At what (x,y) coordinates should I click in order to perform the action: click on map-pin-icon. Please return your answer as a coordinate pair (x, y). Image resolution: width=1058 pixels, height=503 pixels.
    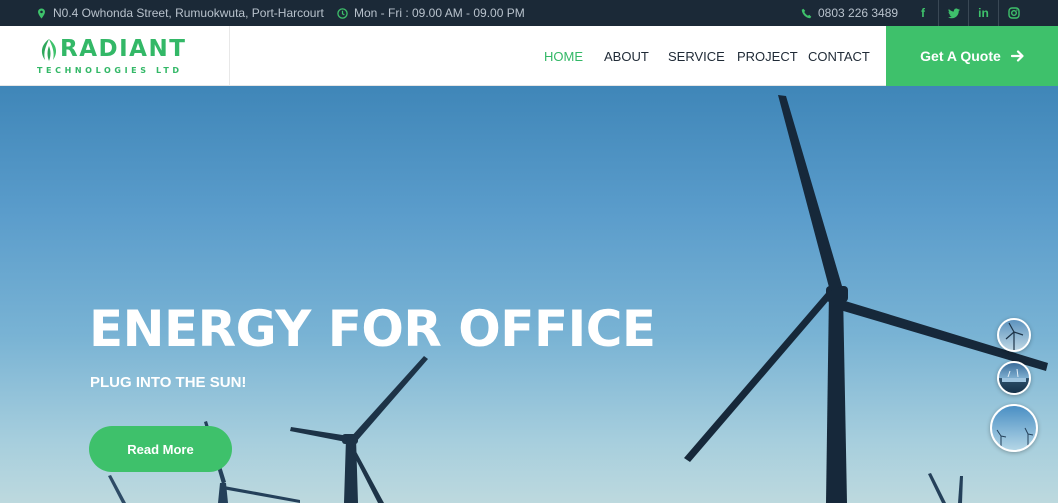
    Looking at the image, I should click on (41, 13).